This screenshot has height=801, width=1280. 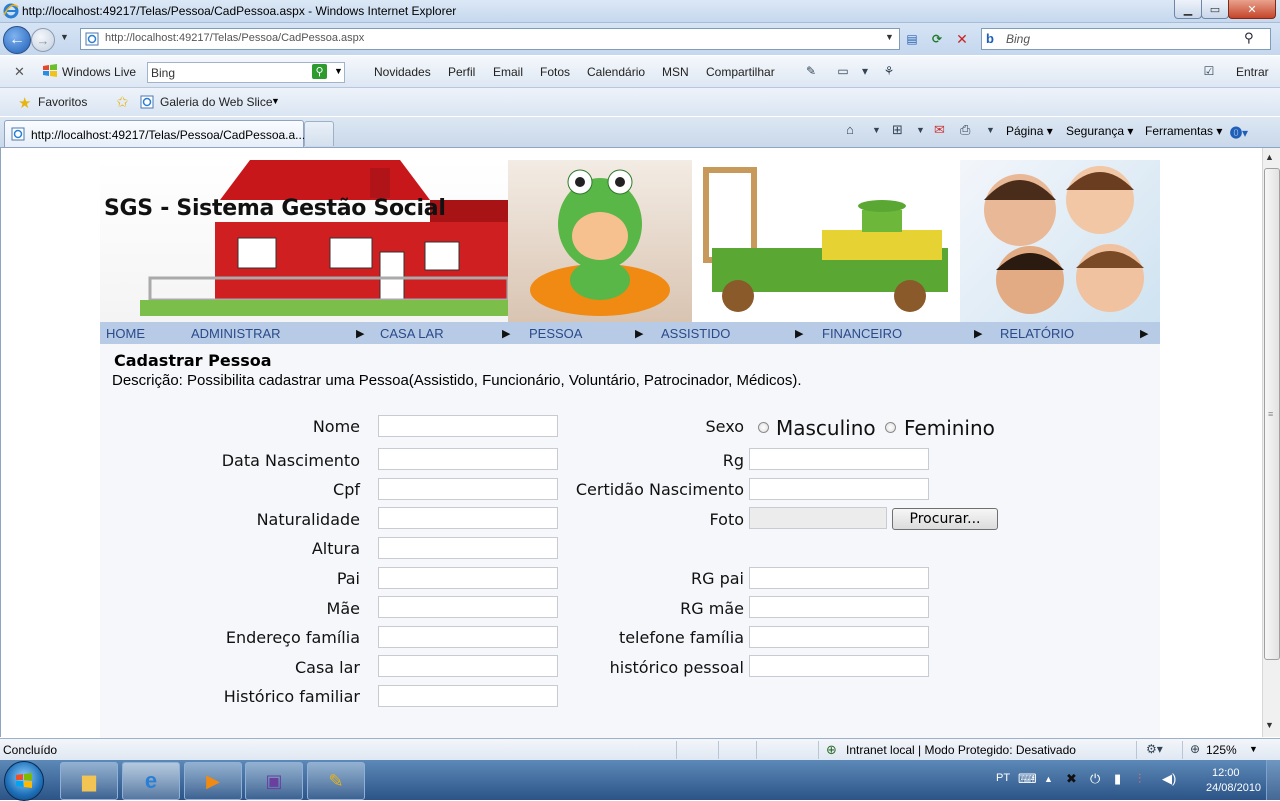 What do you see at coordinates (1037, 333) in the screenshot?
I see `menu-relatorio: RELATÓRIO` at bounding box center [1037, 333].